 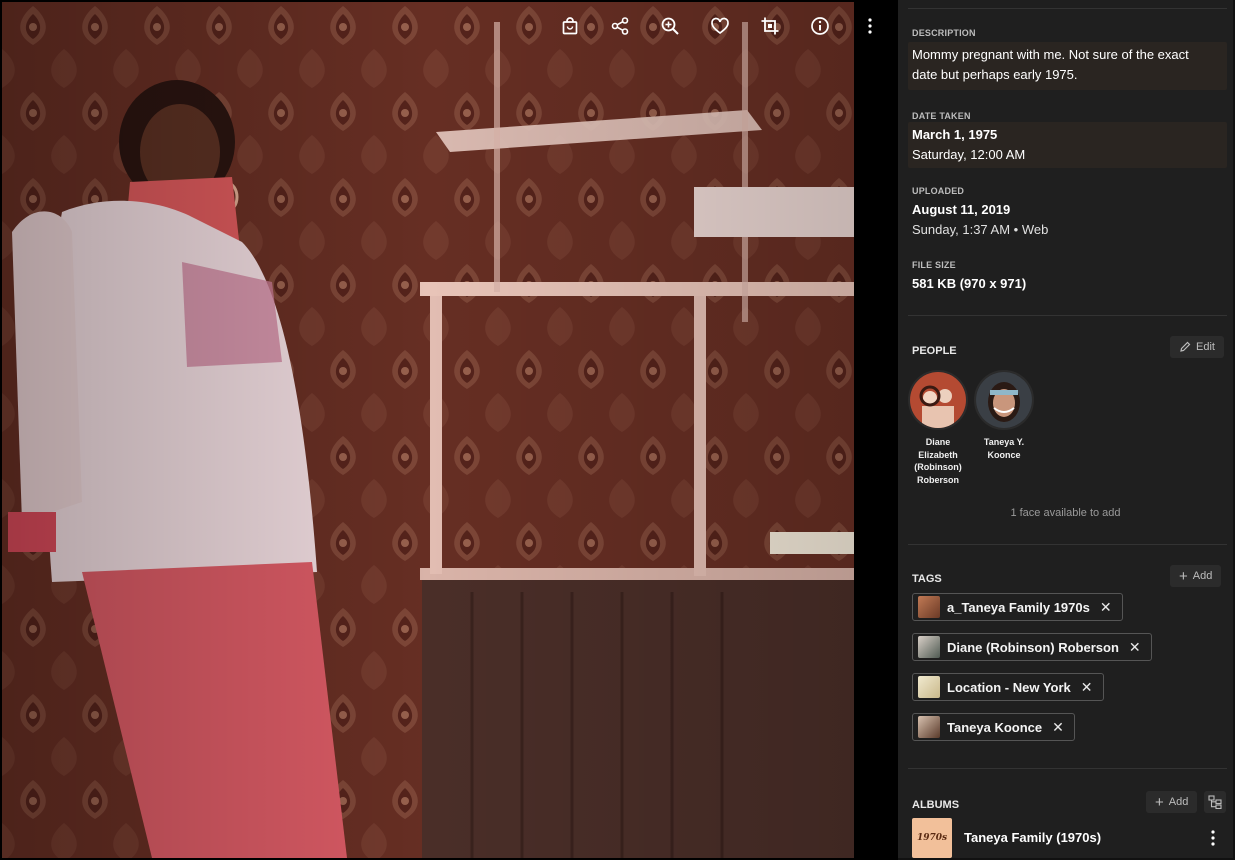 What do you see at coordinates (944, 33) in the screenshot?
I see `description-label: DESCRIPTION` at bounding box center [944, 33].